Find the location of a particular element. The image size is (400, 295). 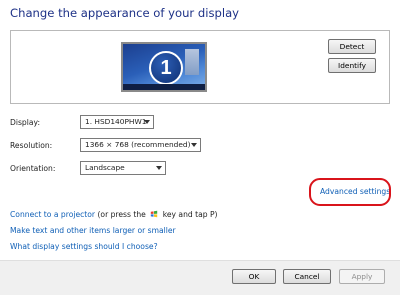

orientation-label: Orientation: is located at coordinates (33, 168).